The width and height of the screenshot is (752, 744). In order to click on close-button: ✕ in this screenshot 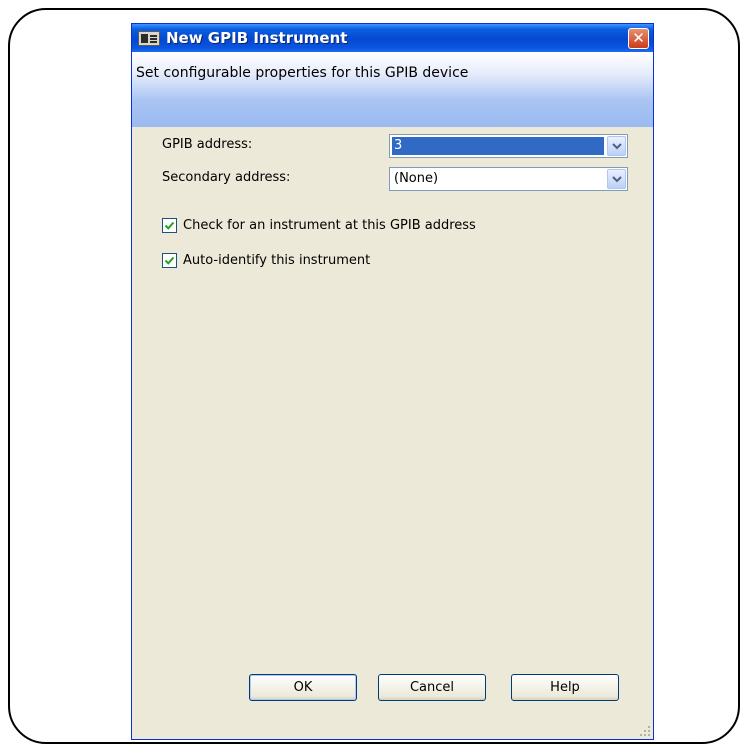, I will do `click(638, 38)`.